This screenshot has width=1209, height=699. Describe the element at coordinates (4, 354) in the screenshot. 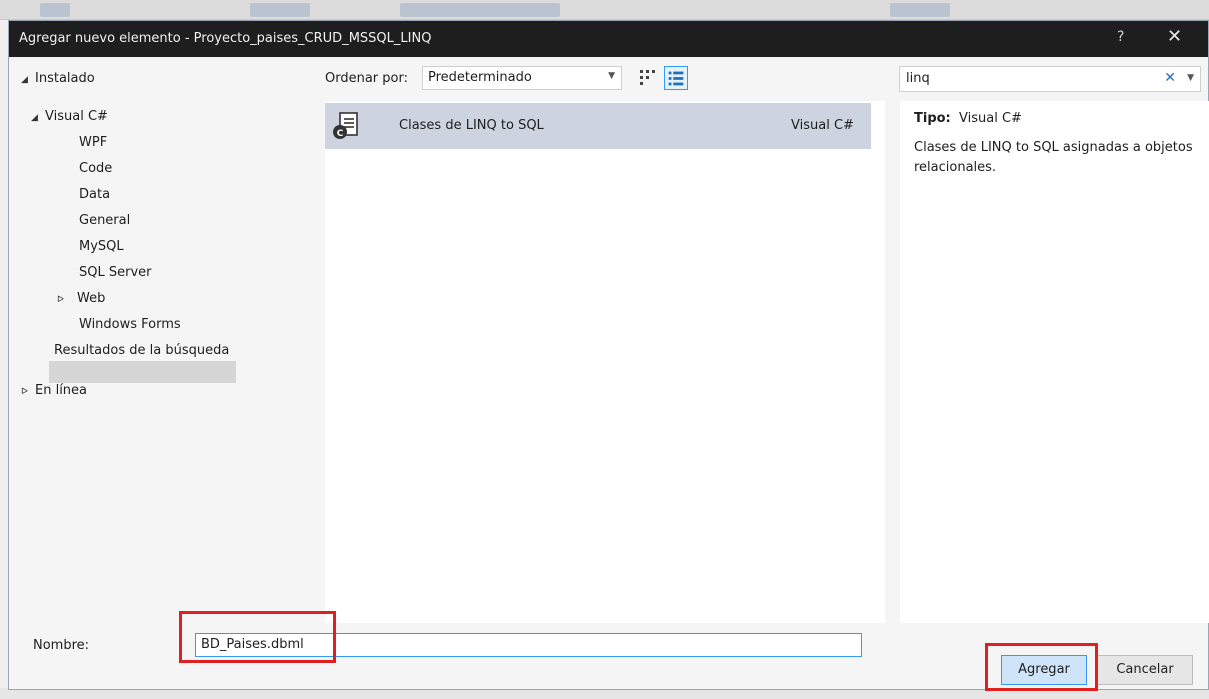

I see `background-editor` at that location.